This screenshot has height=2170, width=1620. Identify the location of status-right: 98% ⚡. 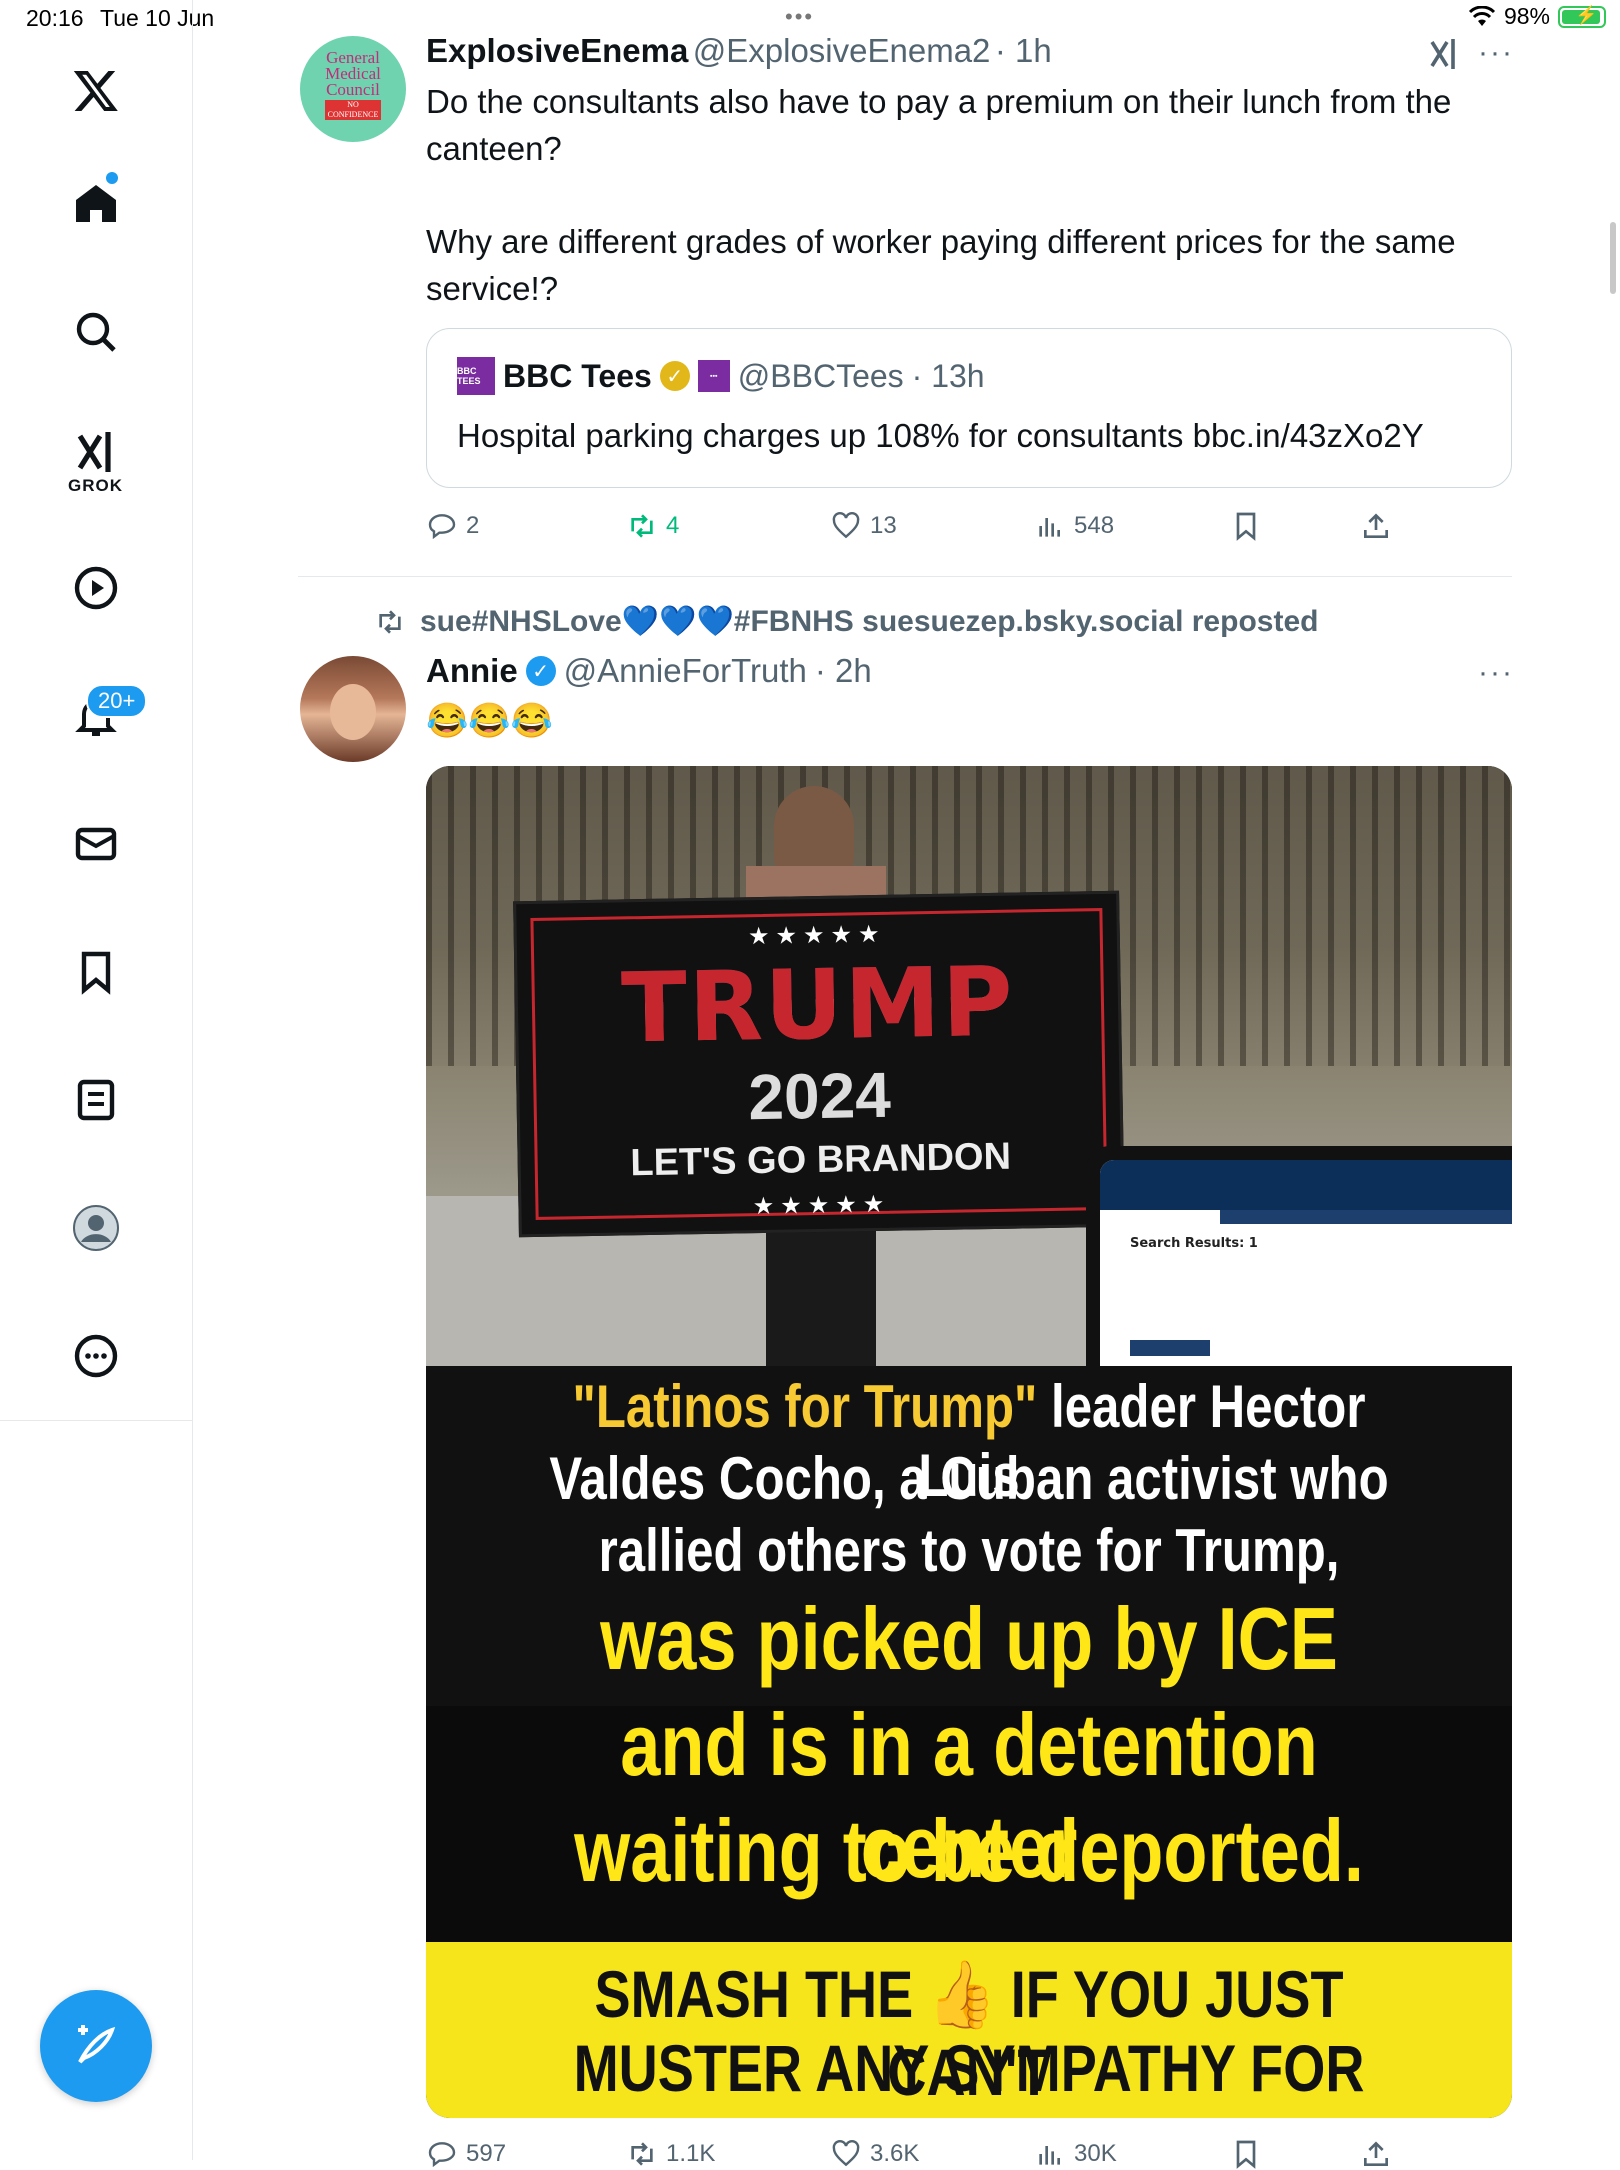
(1537, 16).